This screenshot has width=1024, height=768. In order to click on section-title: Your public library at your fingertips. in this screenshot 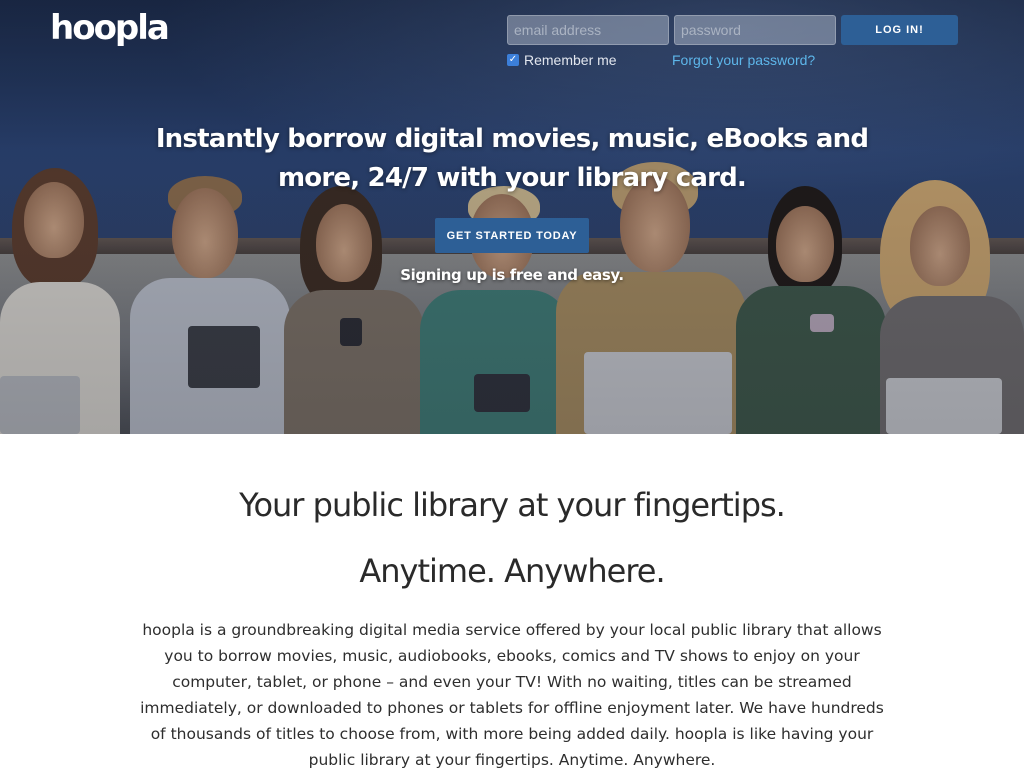, I will do `click(512, 505)`.